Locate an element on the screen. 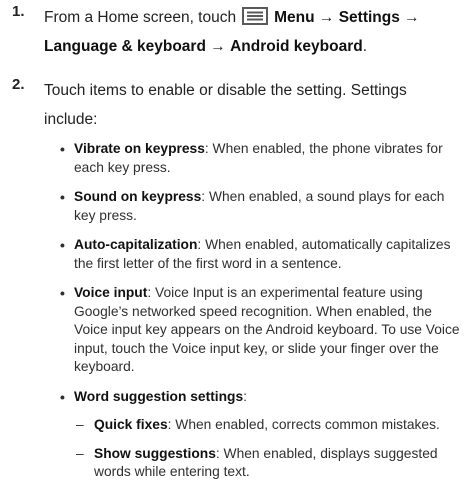  menu-icon is located at coordinates (255, 16).